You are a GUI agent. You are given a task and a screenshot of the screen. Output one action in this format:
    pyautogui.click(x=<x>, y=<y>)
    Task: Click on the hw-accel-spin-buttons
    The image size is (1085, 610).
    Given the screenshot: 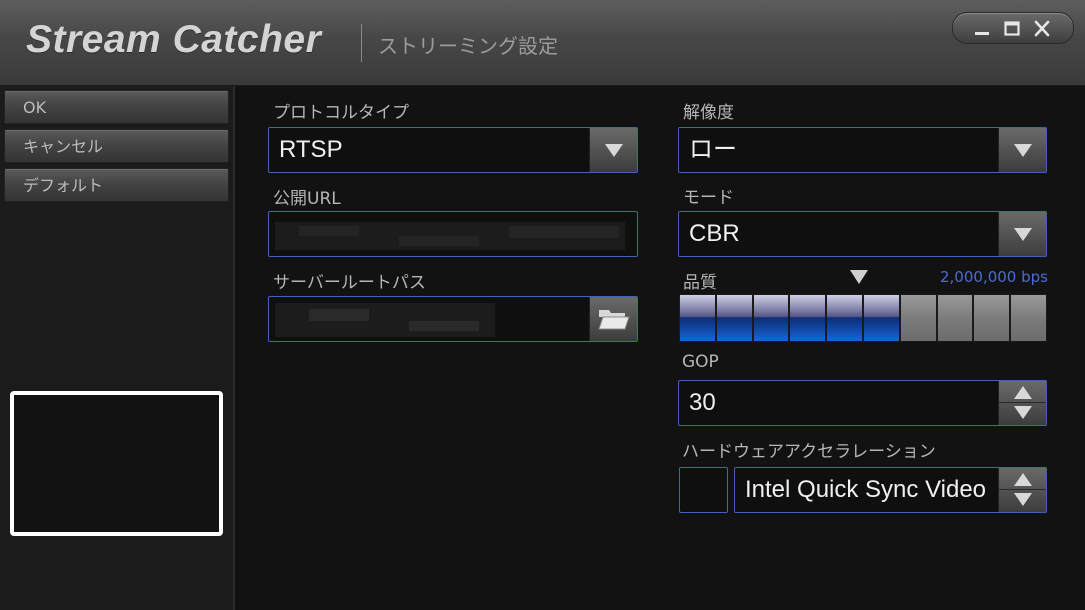 What is the action you would take?
    pyautogui.click(x=1022, y=490)
    